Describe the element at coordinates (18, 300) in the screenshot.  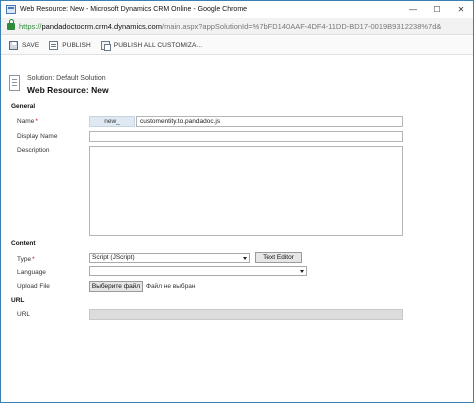
I see `url-section-title: URL` at that location.